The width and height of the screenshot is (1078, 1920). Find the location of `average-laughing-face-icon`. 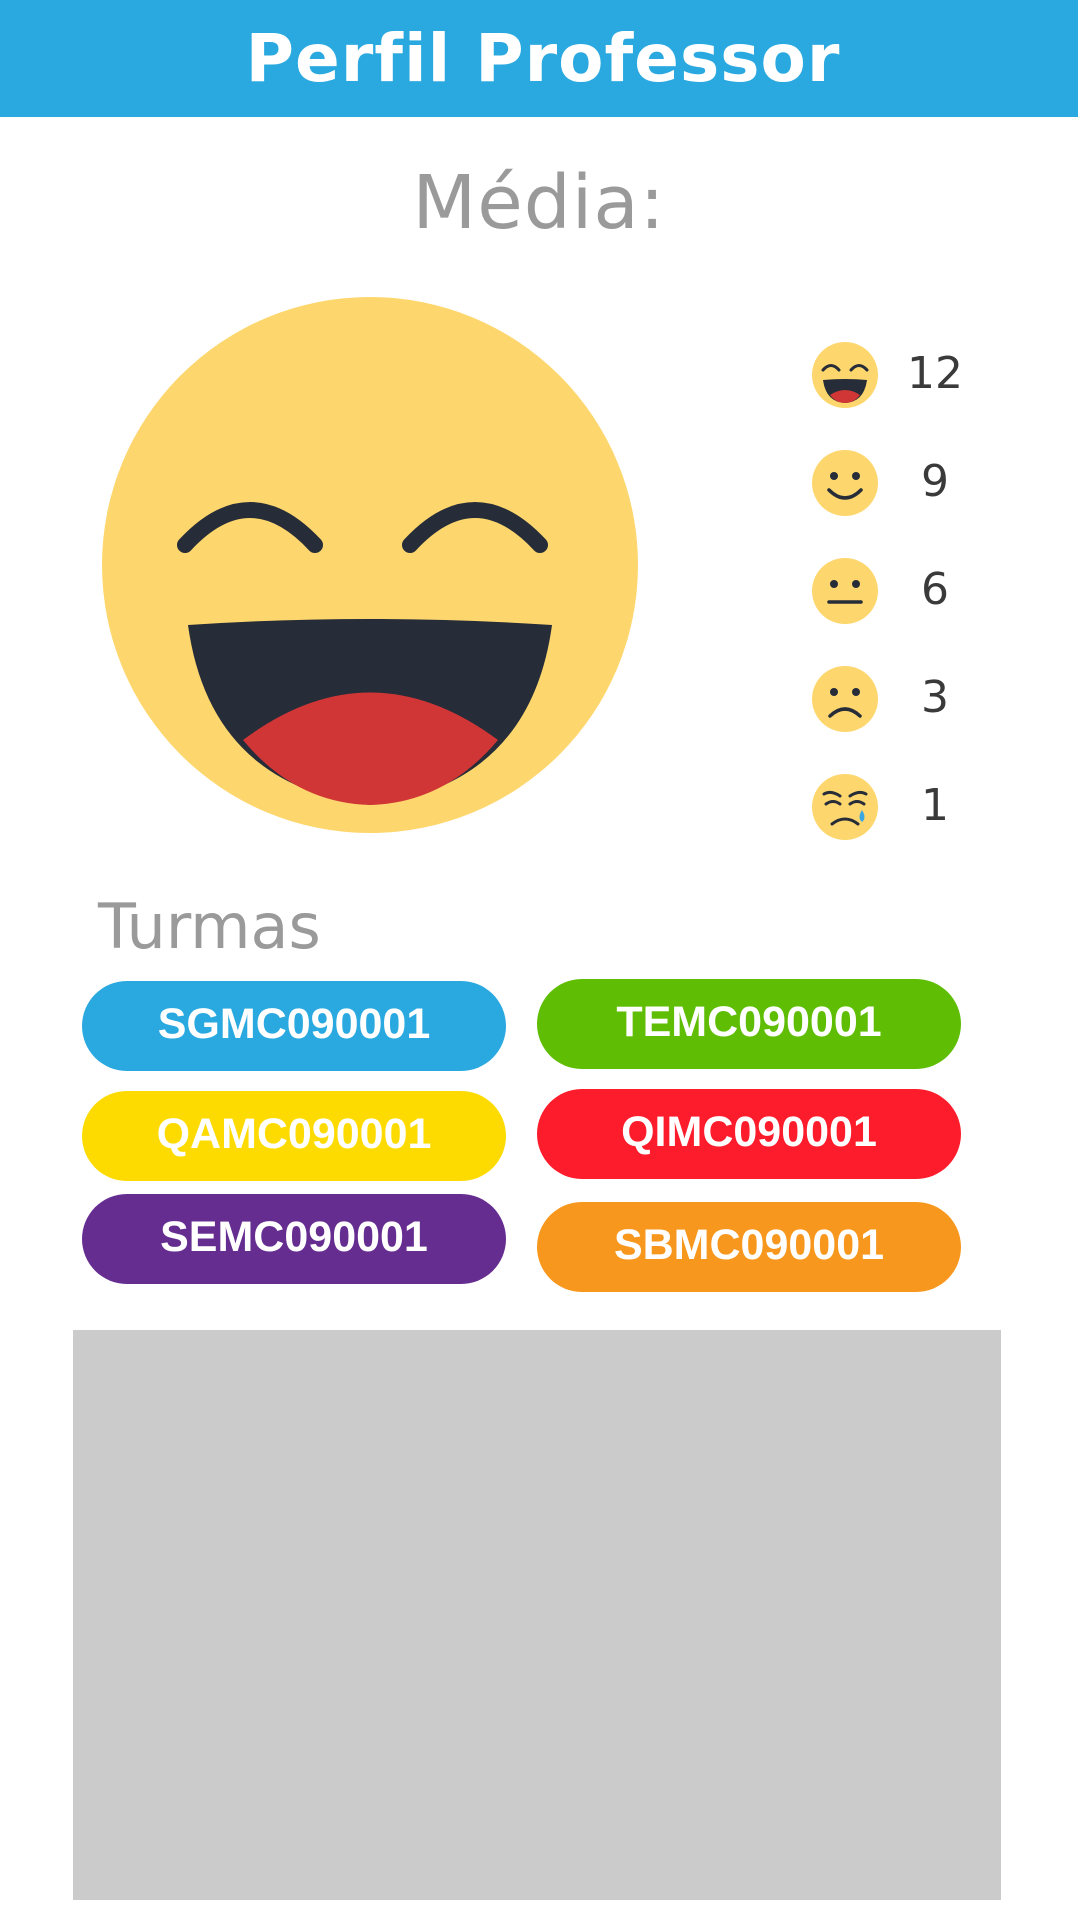

average-laughing-face-icon is located at coordinates (370, 565).